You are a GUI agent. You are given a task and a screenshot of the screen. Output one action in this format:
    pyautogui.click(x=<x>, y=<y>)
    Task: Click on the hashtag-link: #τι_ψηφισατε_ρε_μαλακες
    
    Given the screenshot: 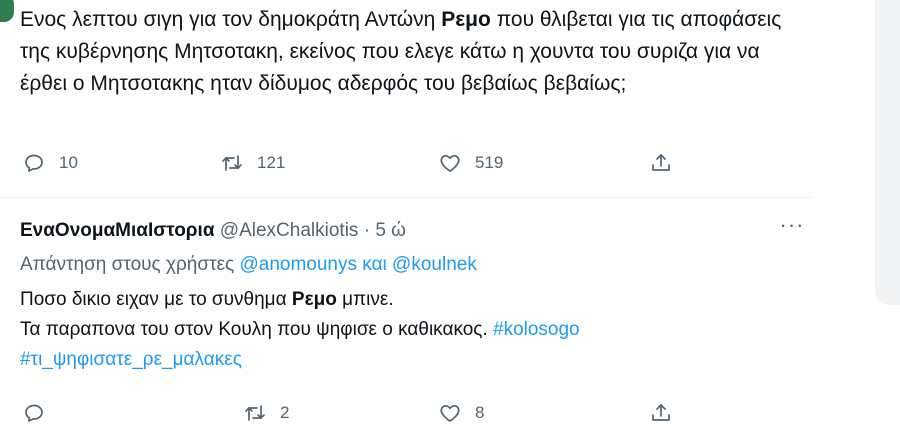 What is the action you would take?
    pyautogui.click(x=131, y=359)
    